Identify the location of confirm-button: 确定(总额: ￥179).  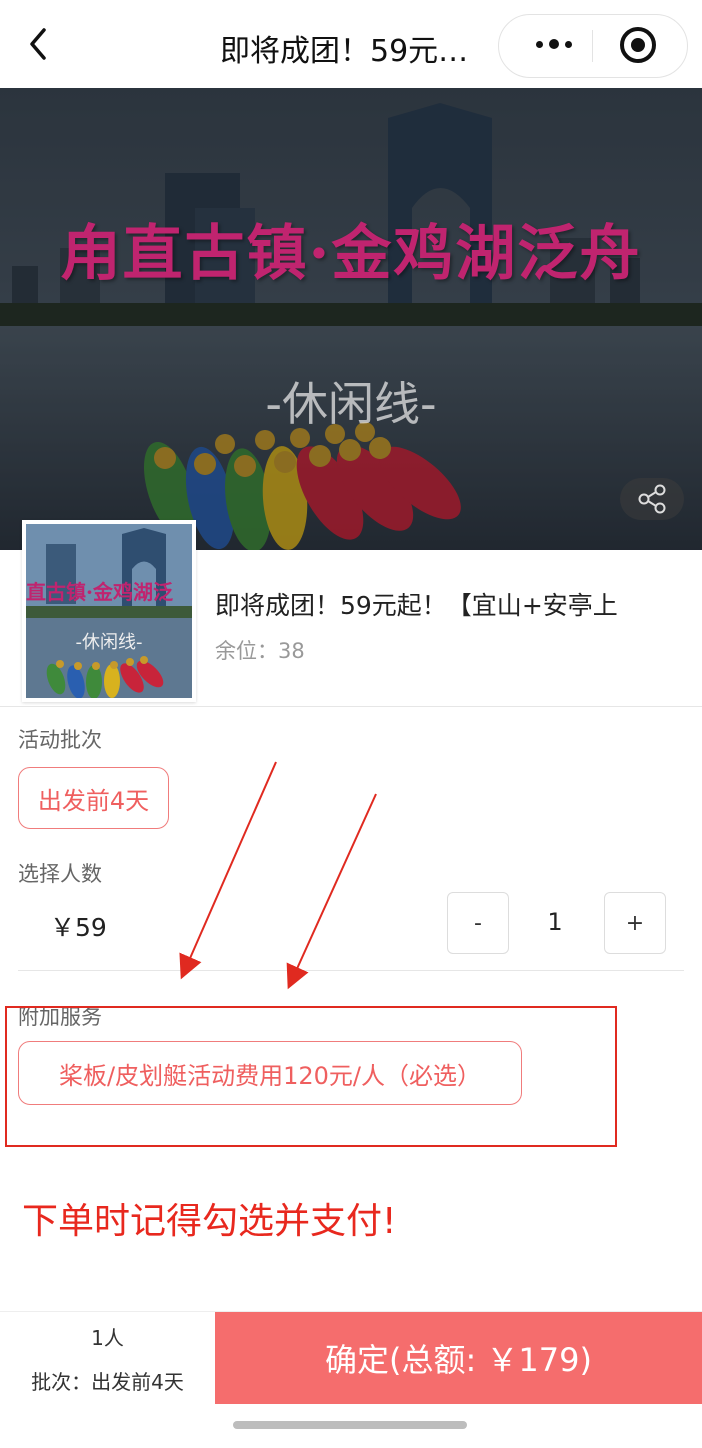
(458, 1358).